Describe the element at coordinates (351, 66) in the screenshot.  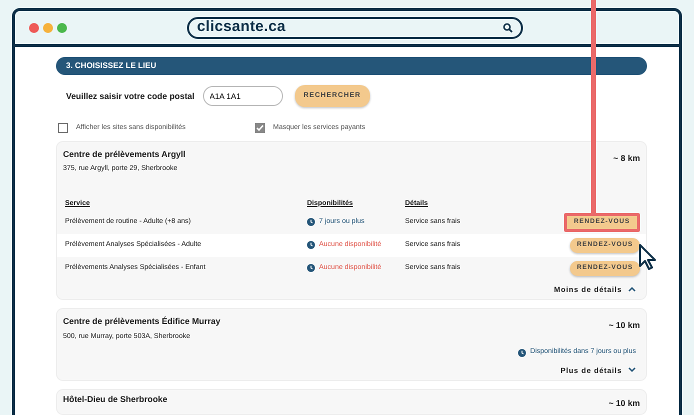
I see `section-header: 3. CHOISISSEZ LE LIEU` at that location.